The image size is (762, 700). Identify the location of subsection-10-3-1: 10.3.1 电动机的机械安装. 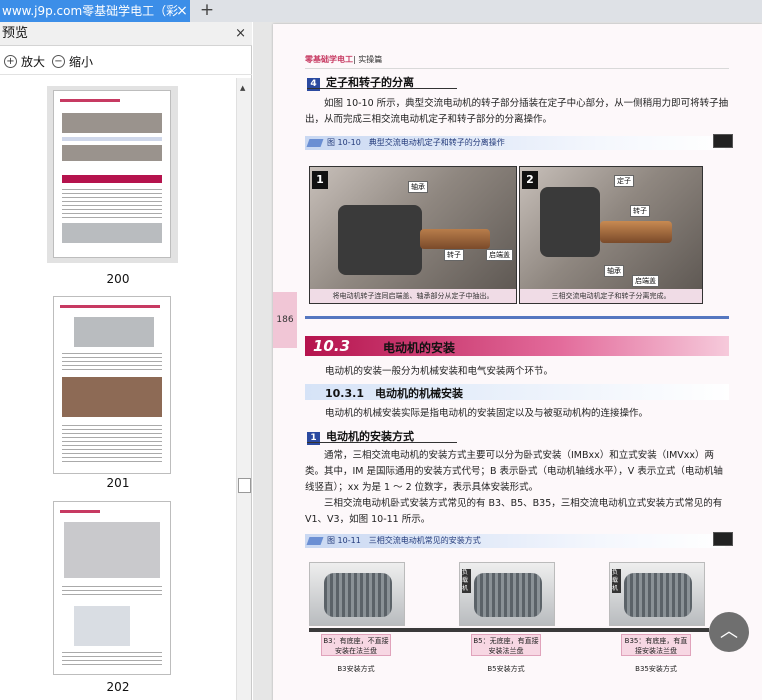
(394, 393).